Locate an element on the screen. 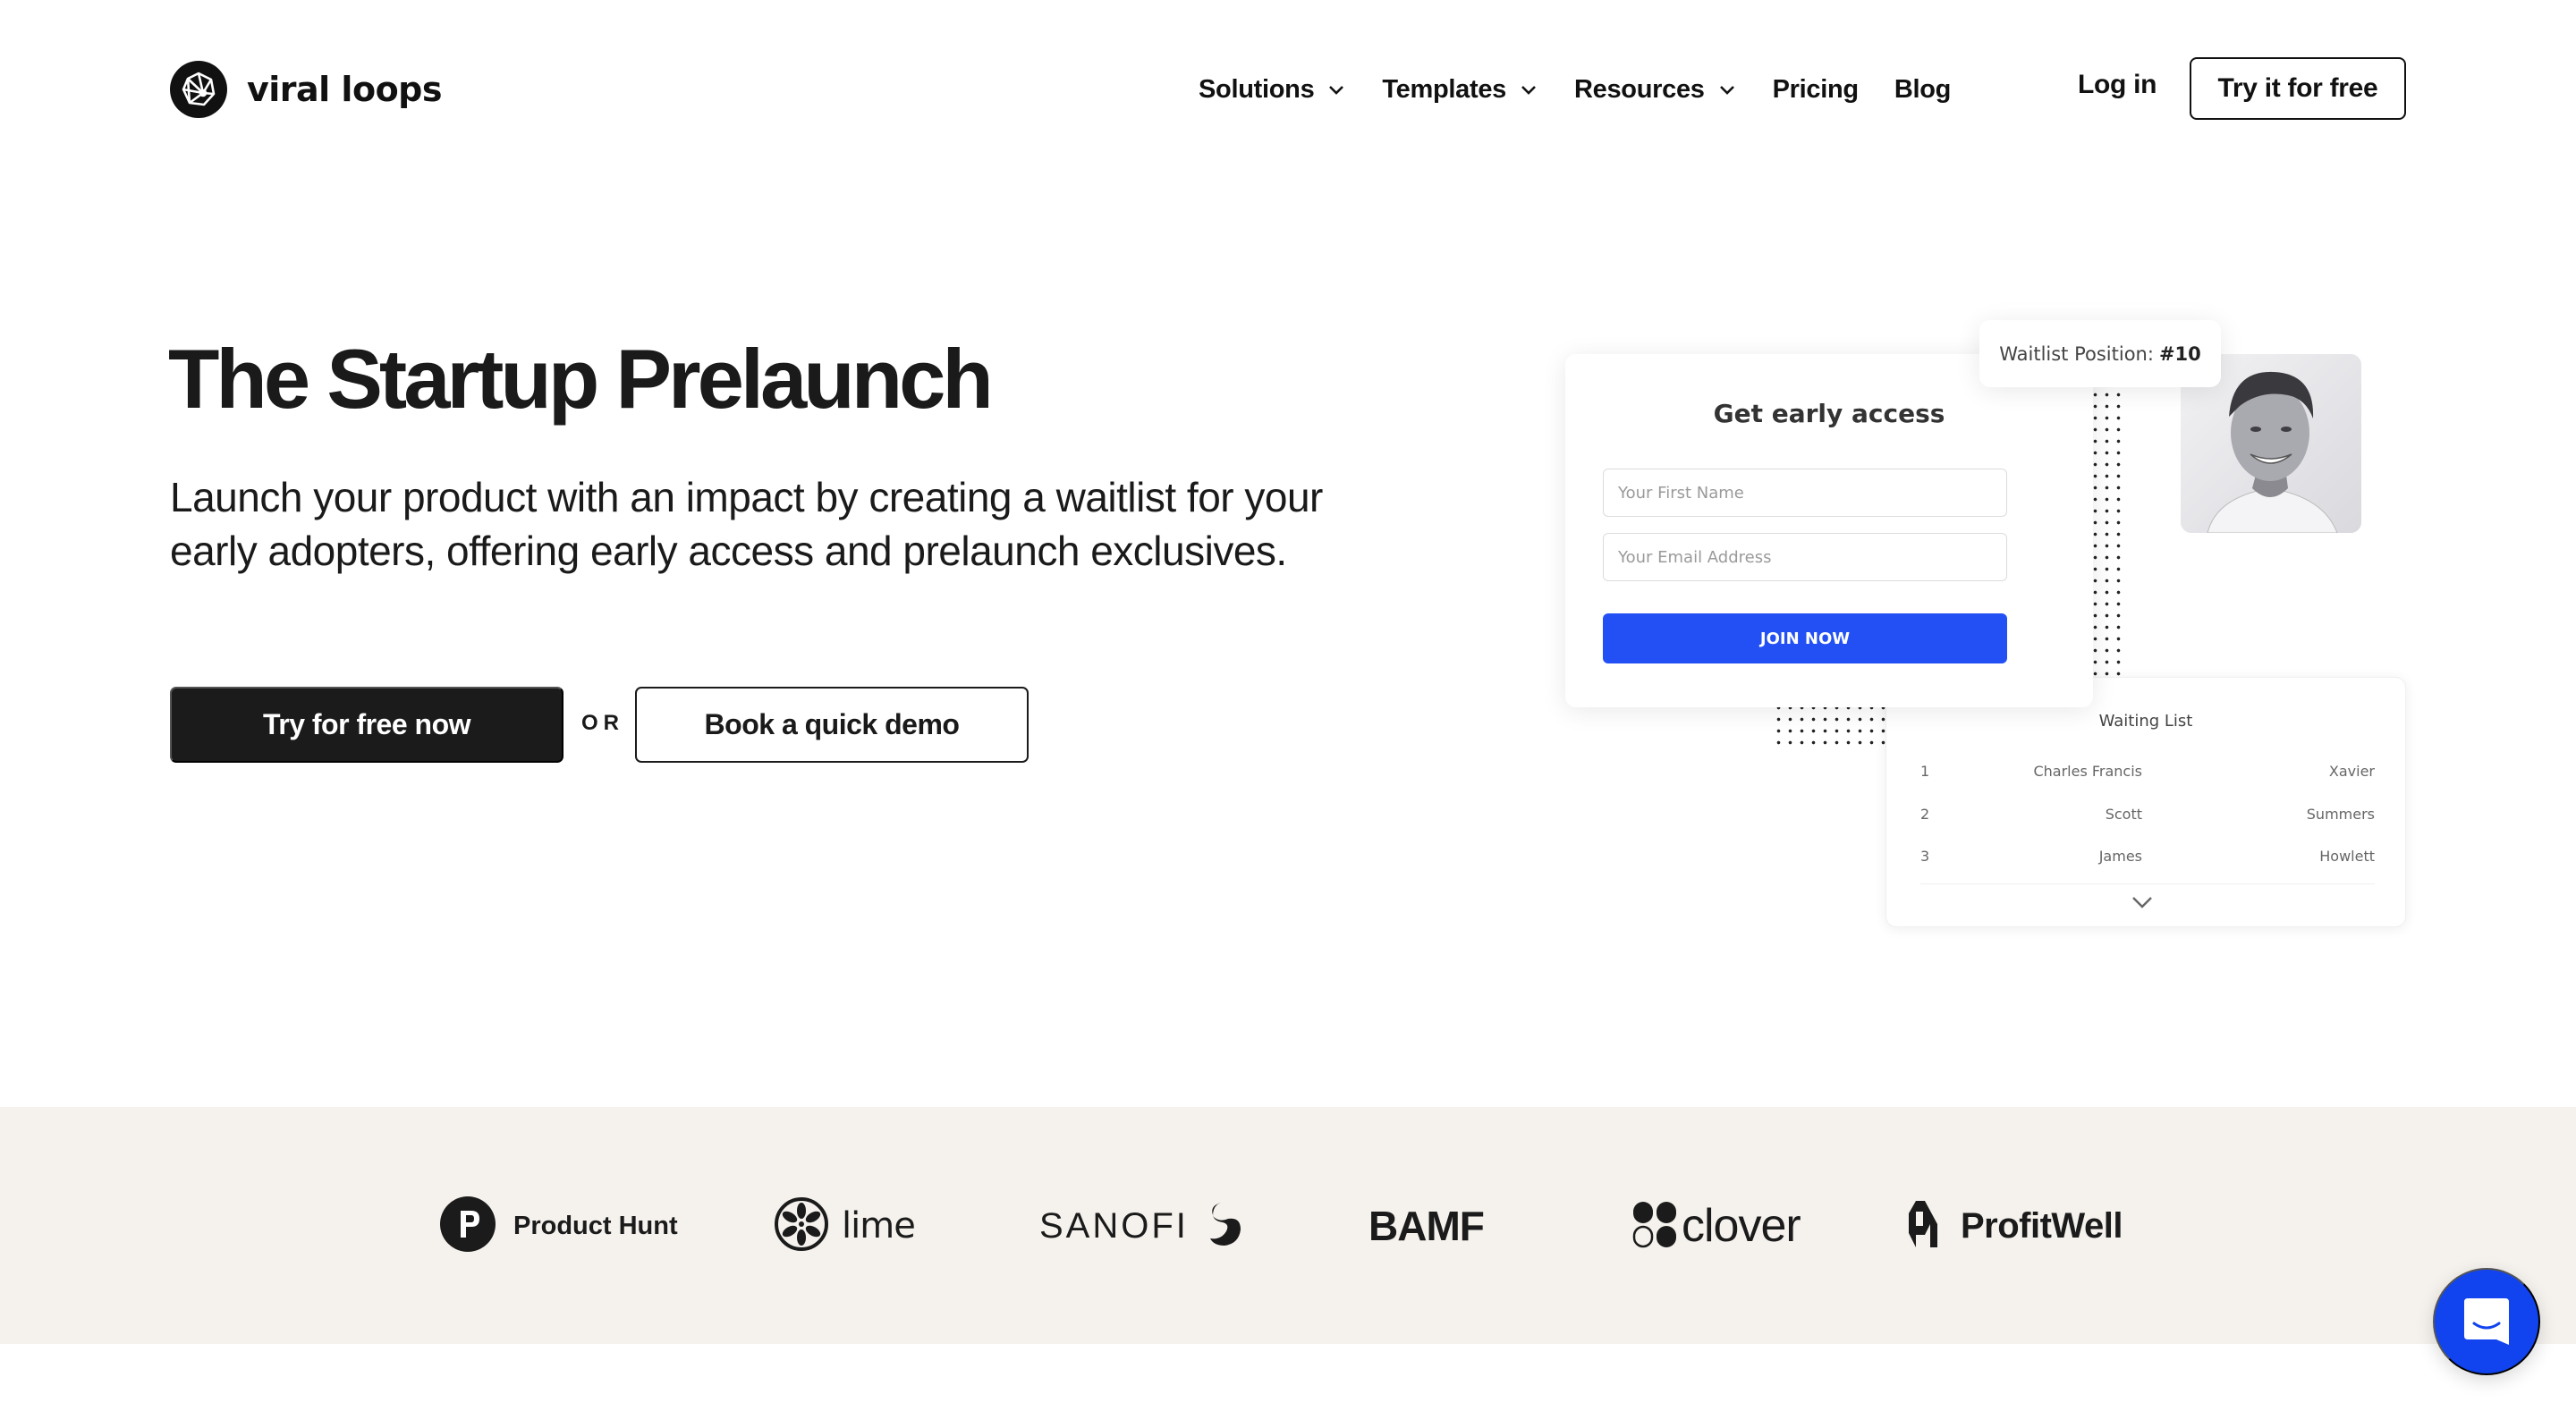 The height and width of the screenshot is (1411, 2576). brand-logo: viral loops is located at coordinates (306, 90).